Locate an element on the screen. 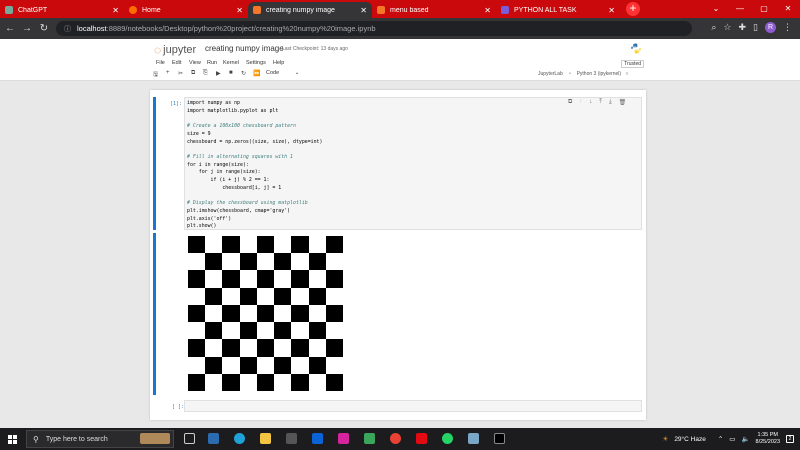  chrome-icon is located at coordinates (395, 438).